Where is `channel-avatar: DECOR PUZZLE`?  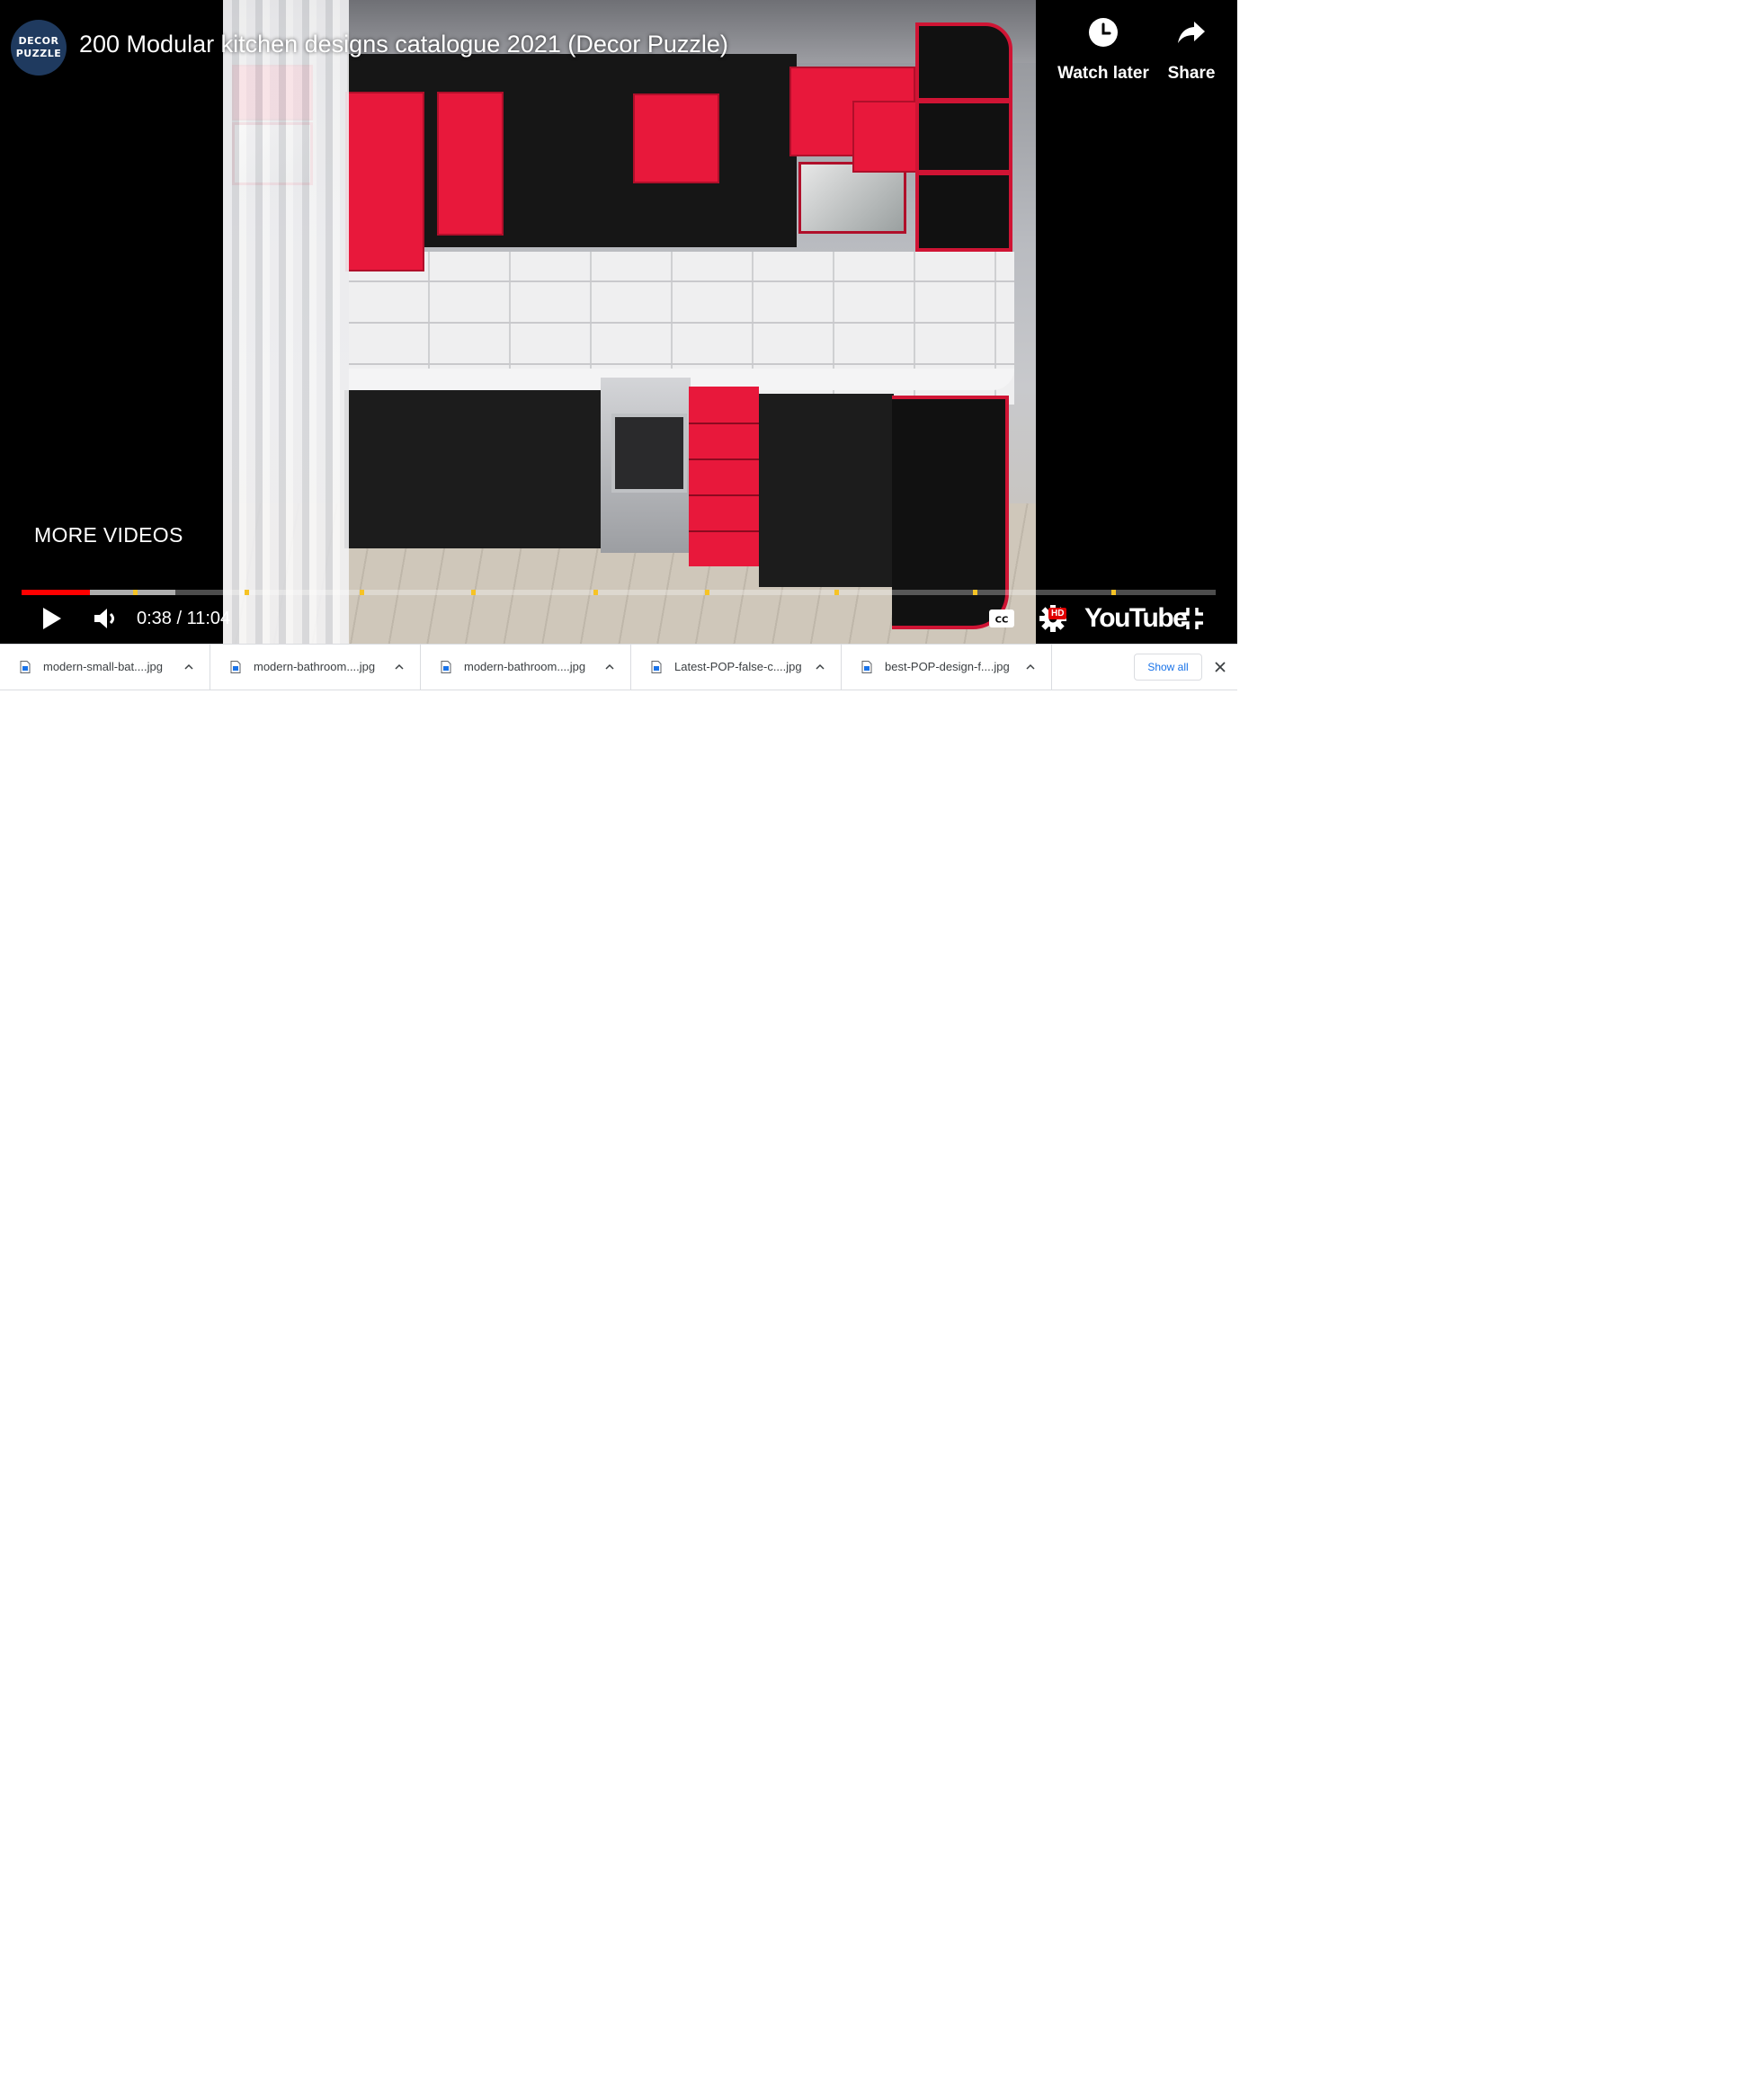
channel-avatar: DECOR PUZZLE is located at coordinates (39, 48).